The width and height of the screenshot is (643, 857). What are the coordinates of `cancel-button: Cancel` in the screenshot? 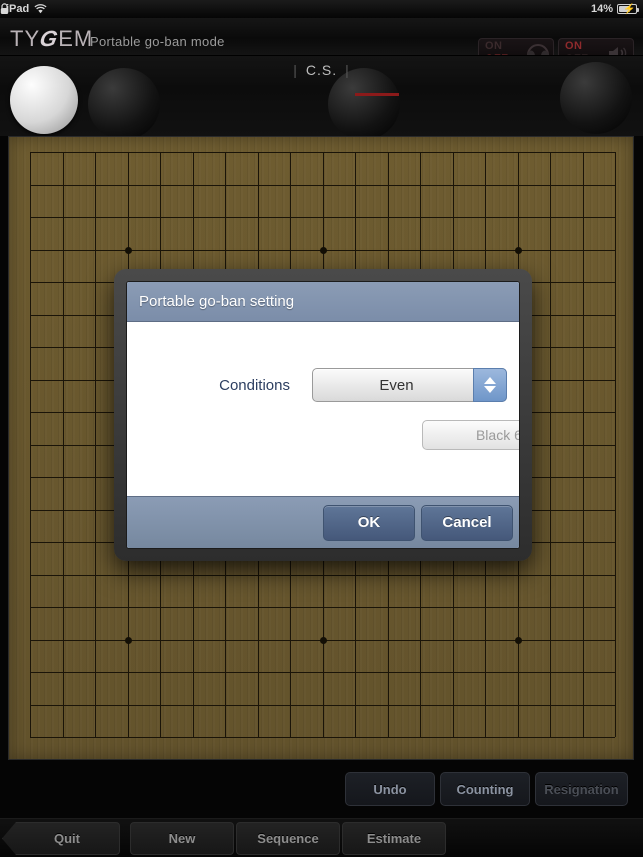 It's located at (467, 522).